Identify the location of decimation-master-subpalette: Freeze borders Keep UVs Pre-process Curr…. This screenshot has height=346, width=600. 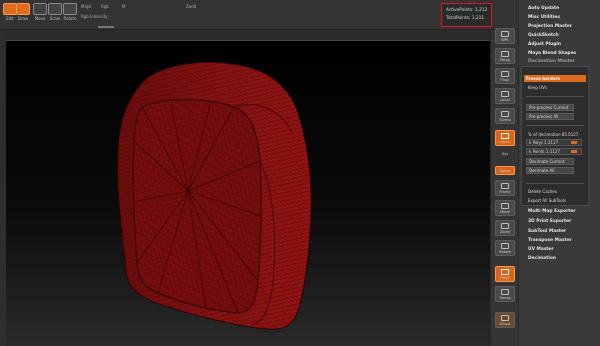
(555, 136).